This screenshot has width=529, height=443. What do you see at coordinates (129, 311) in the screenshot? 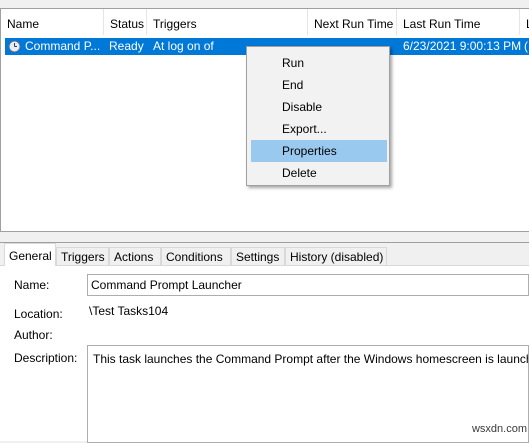
I see `location-value: \Test Tasks104` at bounding box center [129, 311].